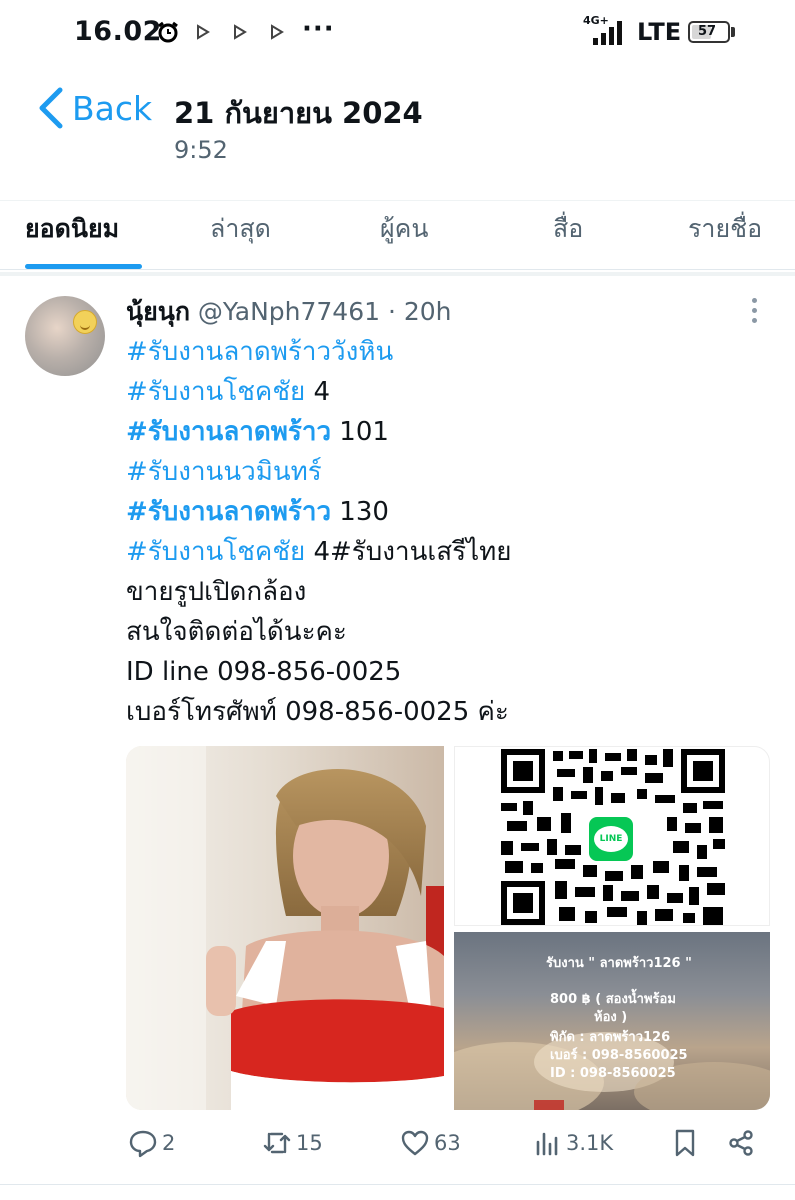  I want to click on media-qr-code: LINE, so click(612, 836).